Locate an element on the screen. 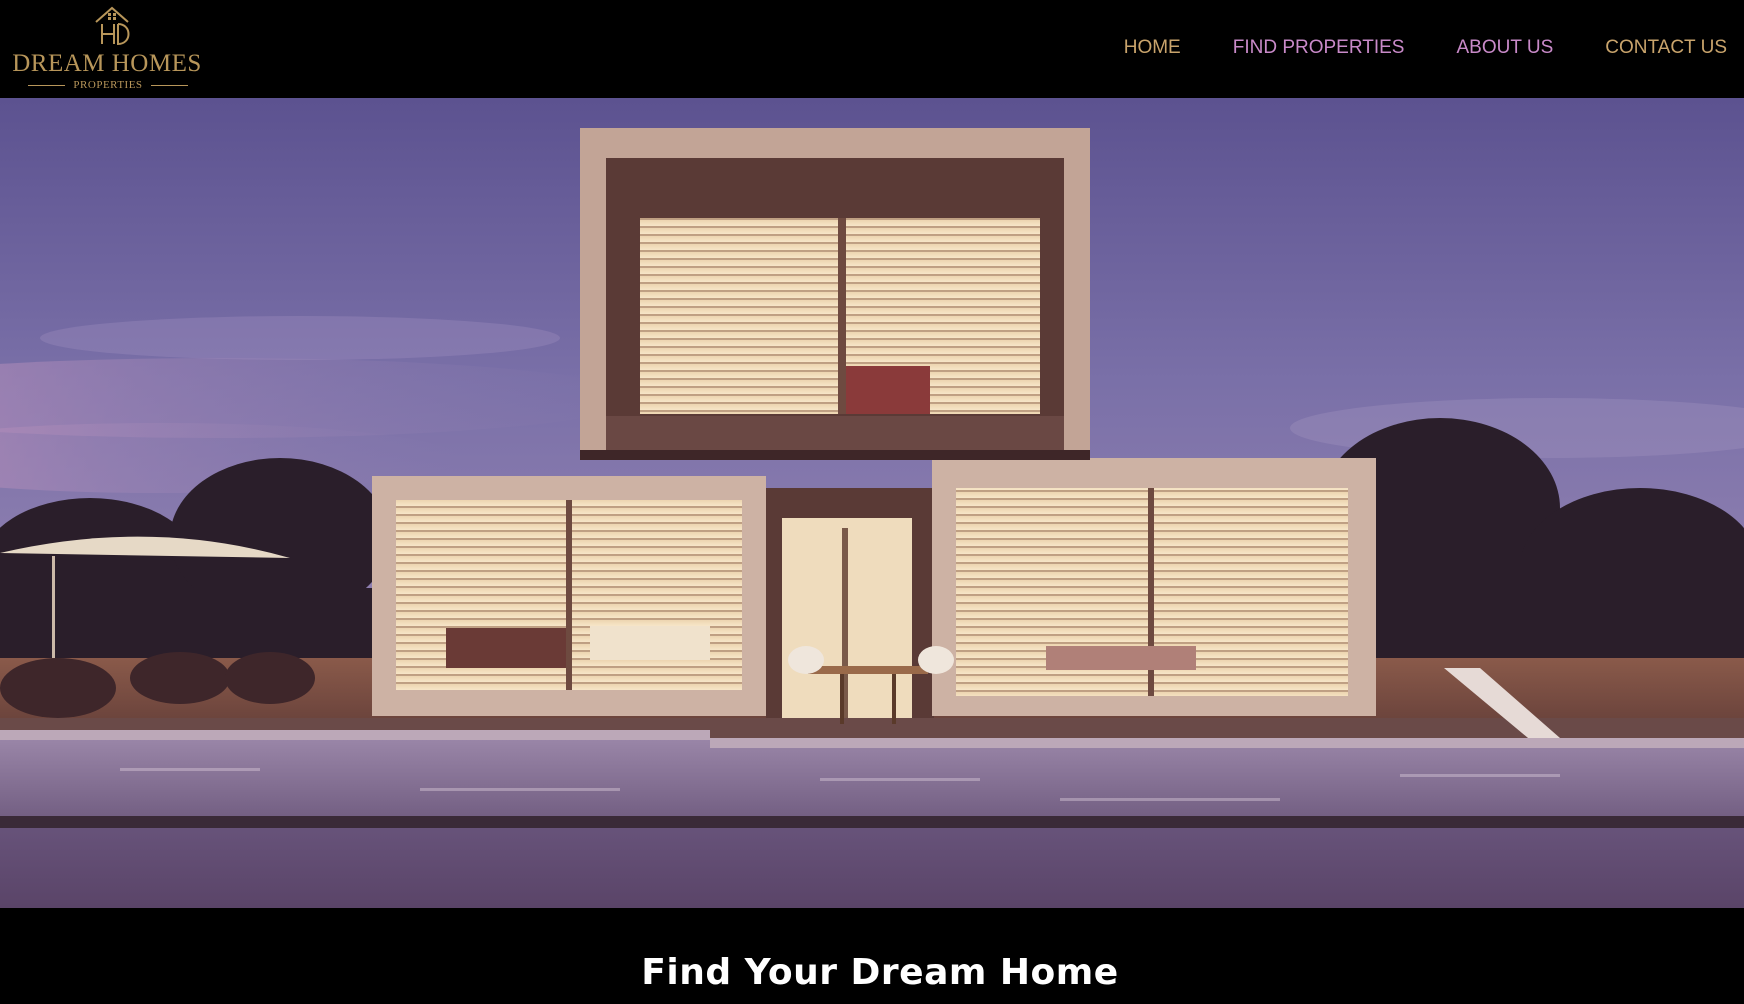 The image size is (1744, 1004). intro-section: Find Your Dream Home is located at coordinates (872, 956).